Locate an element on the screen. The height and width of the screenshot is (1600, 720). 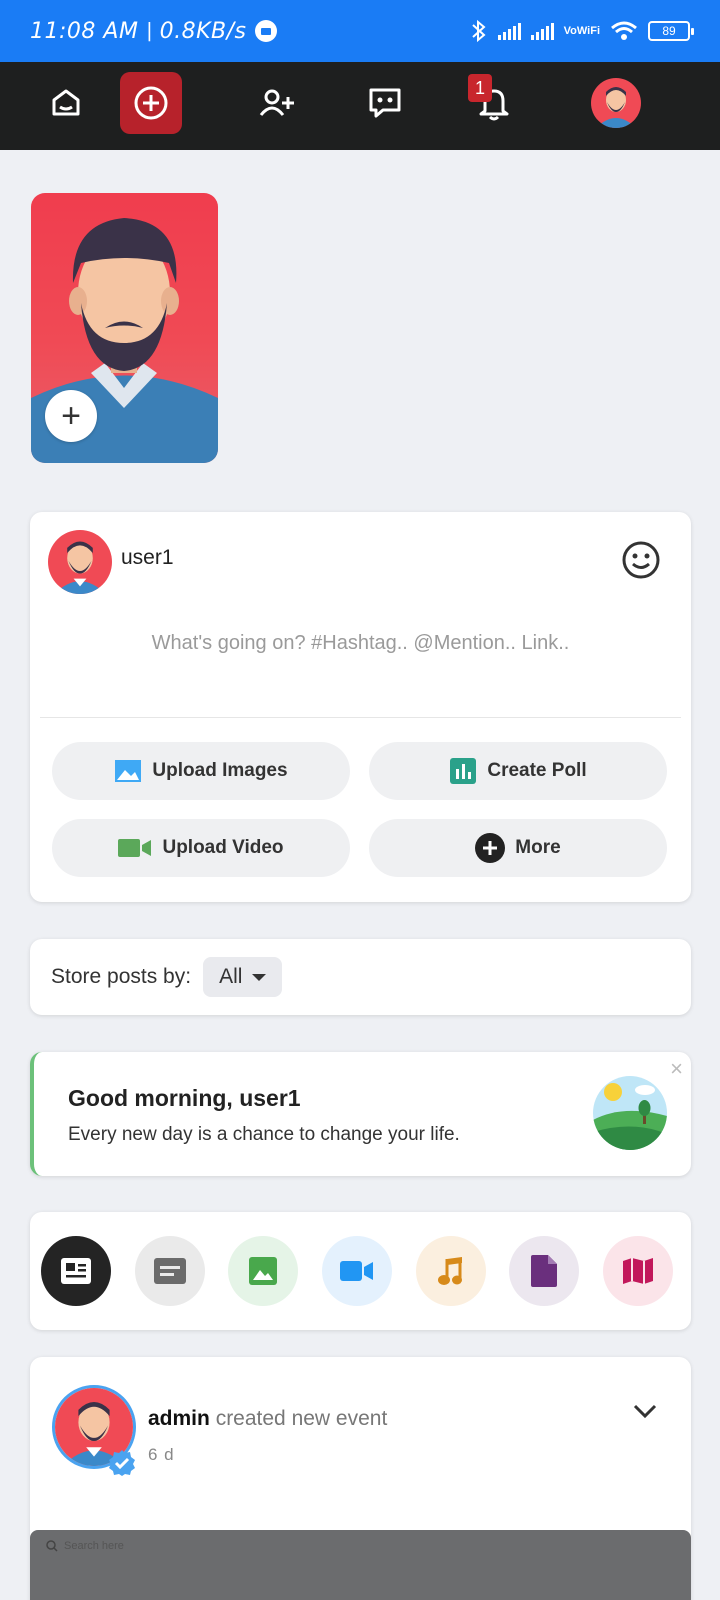
more-label: More is located at coordinates (538, 847).